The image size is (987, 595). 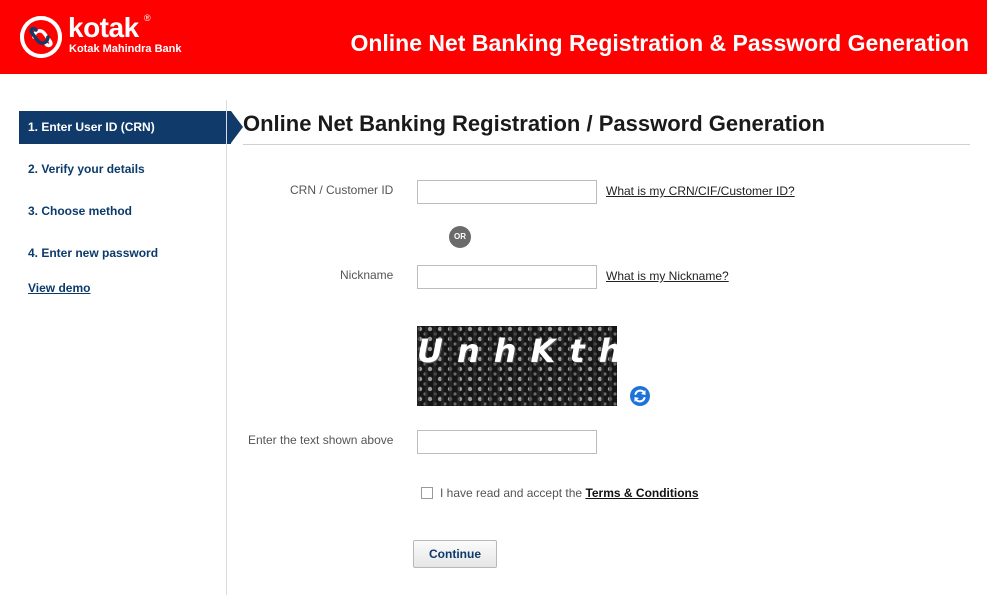 What do you see at coordinates (507, 192) in the screenshot?
I see `crn-input` at bounding box center [507, 192].